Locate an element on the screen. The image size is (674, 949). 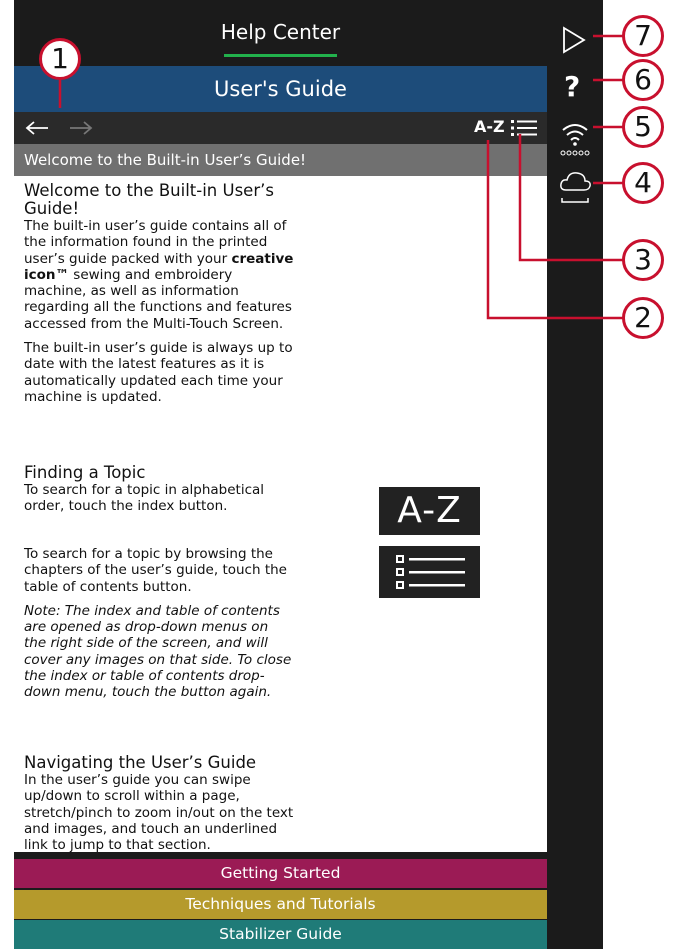
header-title: Help Center is located at coordinates (280, 32).